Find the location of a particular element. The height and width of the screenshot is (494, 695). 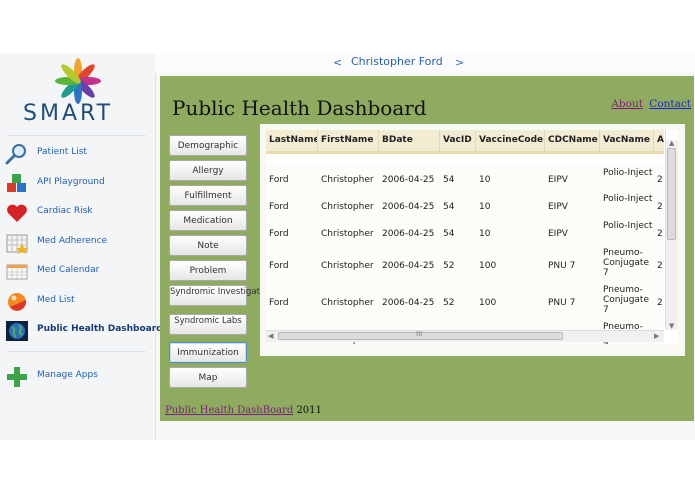

scroll-right-icon: ▶ is located at coordinates (656, 336).